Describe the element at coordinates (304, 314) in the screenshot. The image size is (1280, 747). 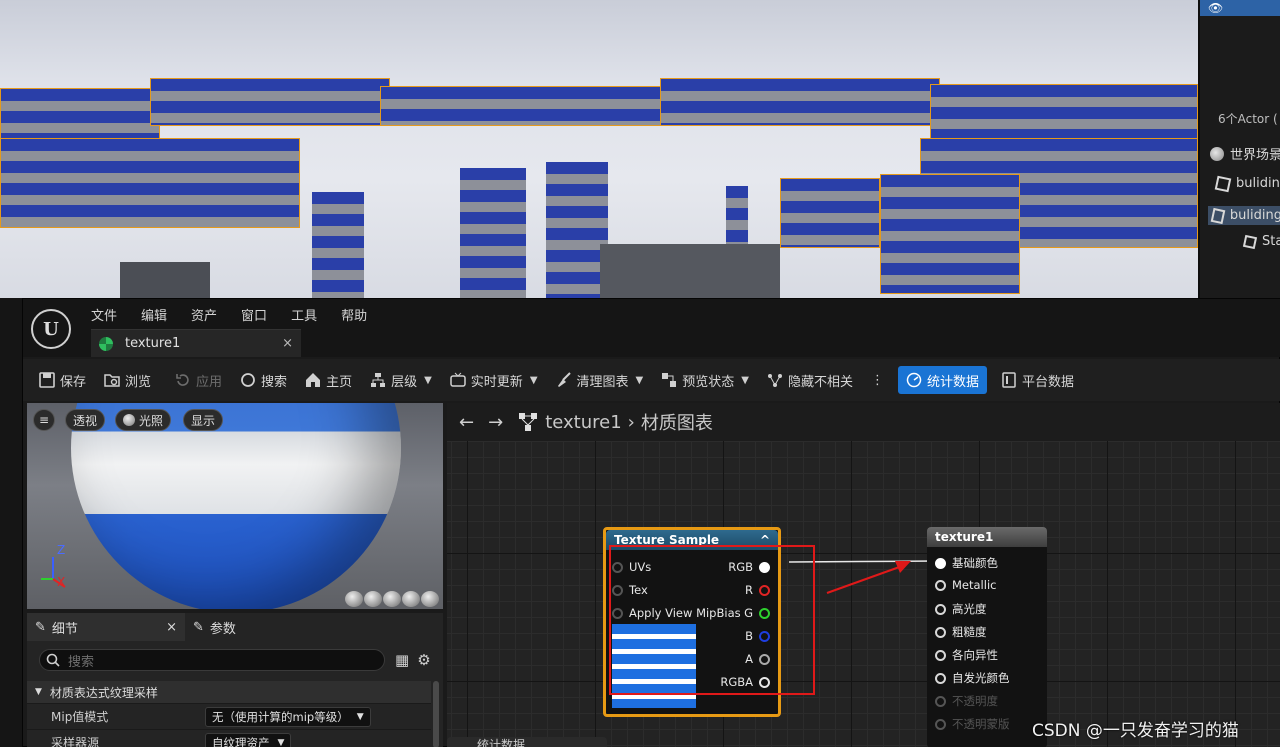
I see `menu-tools: 工具` at that location.